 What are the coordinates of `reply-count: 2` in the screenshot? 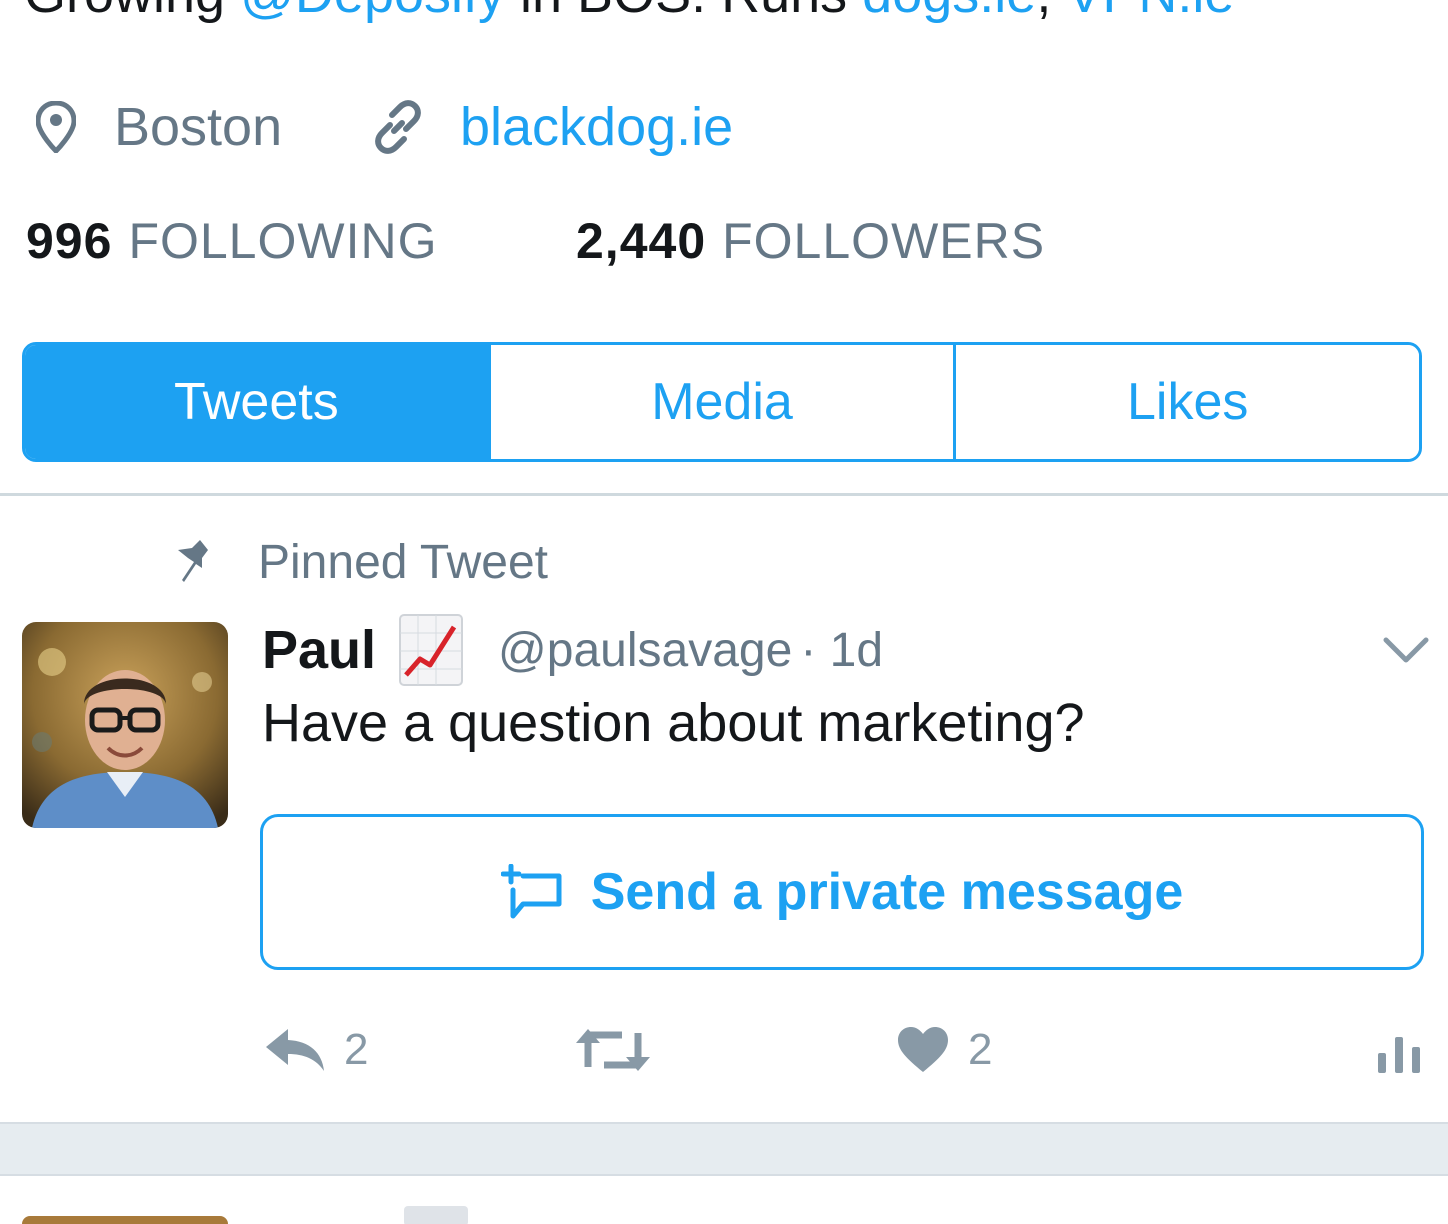 It's located at (356, 1049).